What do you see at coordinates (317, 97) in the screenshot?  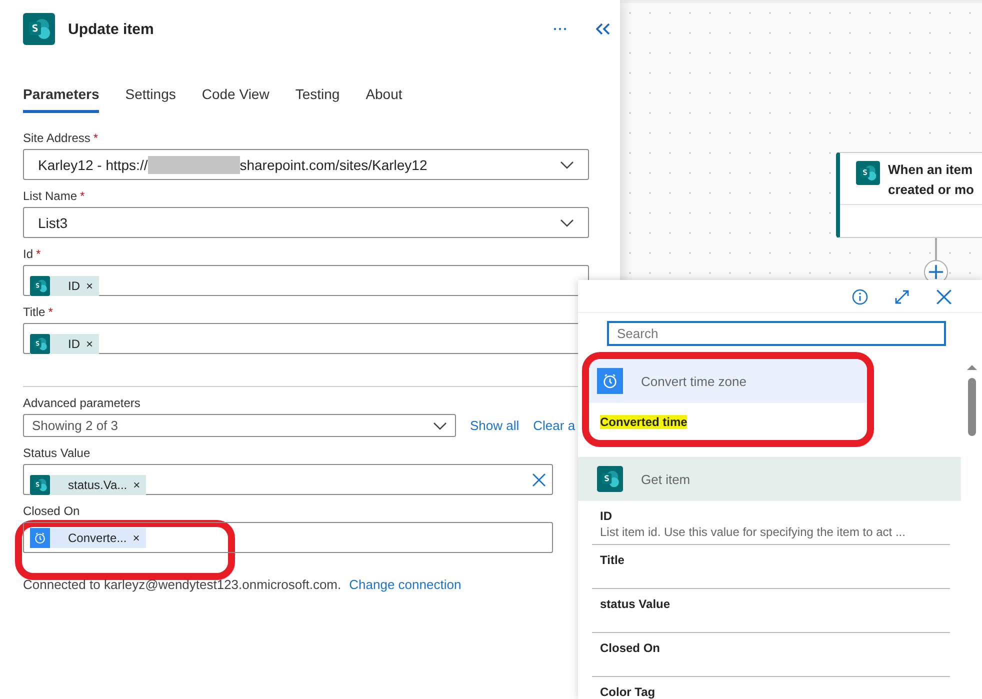 I see `tab: Testing` at bounding box center [317, 97].